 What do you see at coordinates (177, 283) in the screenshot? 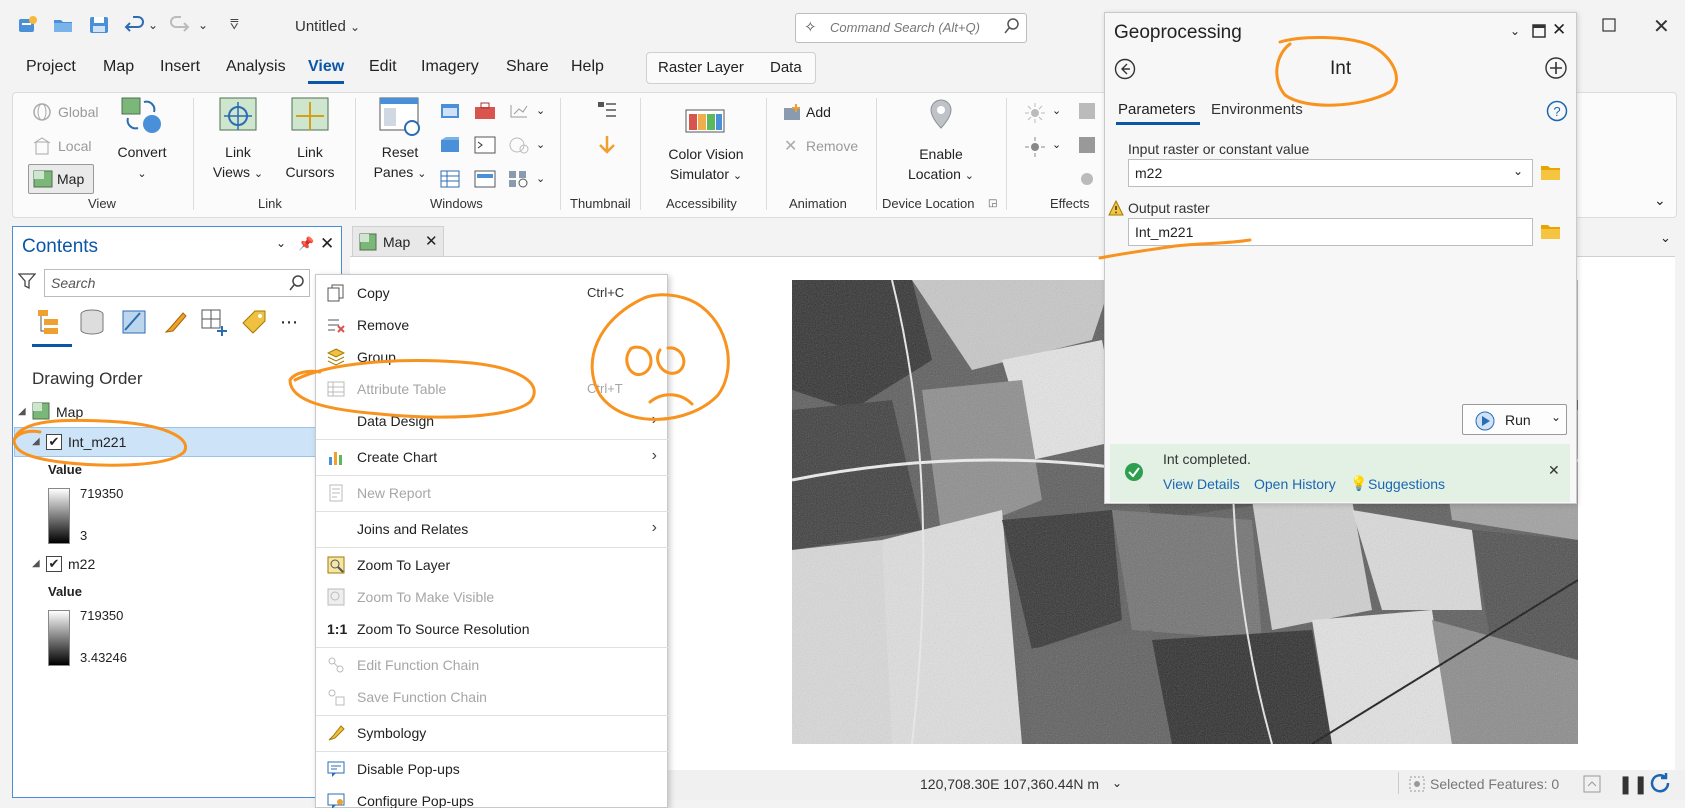
I see `contents-search-box: Search` at bounding box center [177, 283].